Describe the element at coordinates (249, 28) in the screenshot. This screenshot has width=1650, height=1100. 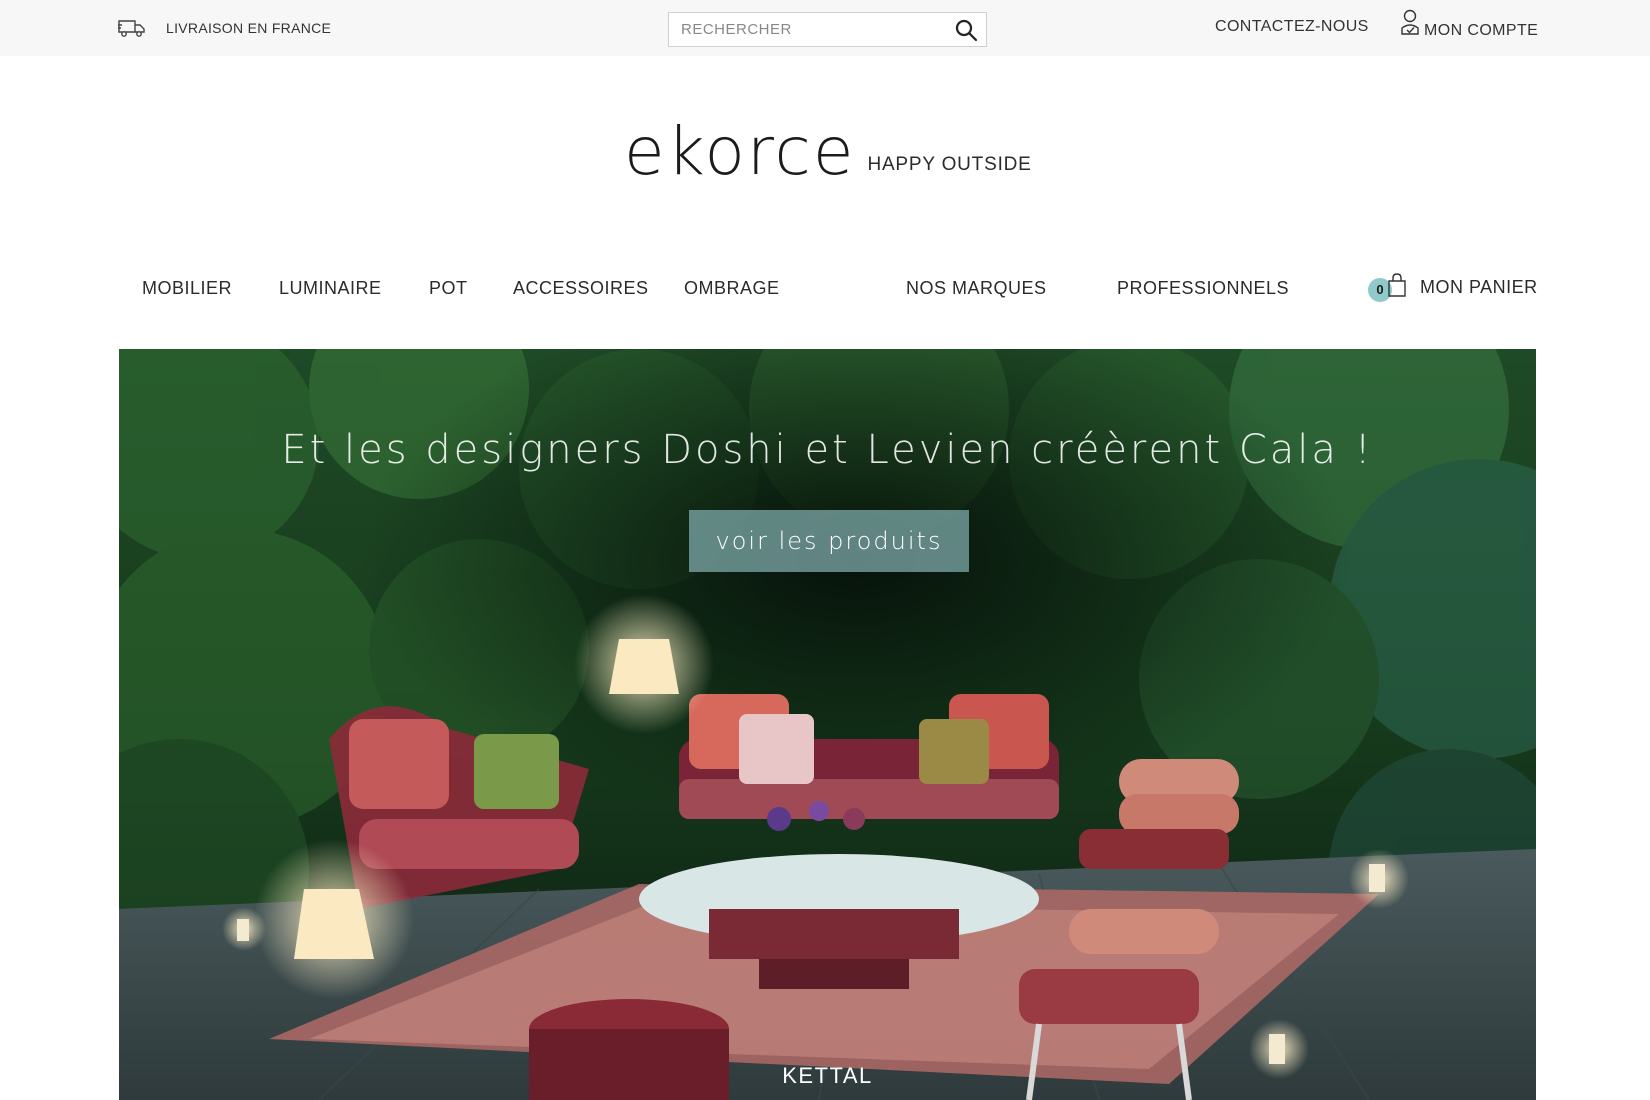
I see `shipping-label: LIVRAISON EN FRANCE` at that location.